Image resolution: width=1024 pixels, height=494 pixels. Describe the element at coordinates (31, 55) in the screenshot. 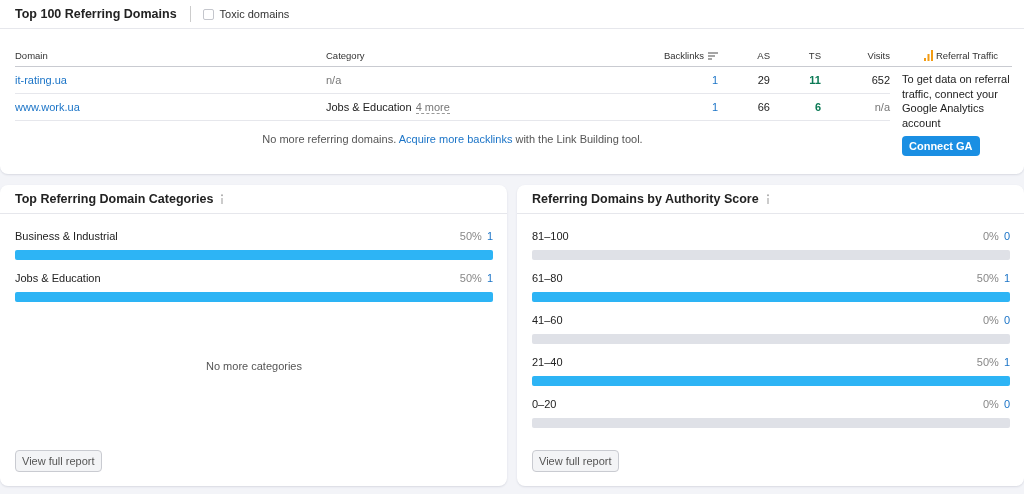

I see `column-header: Domain` at that location.